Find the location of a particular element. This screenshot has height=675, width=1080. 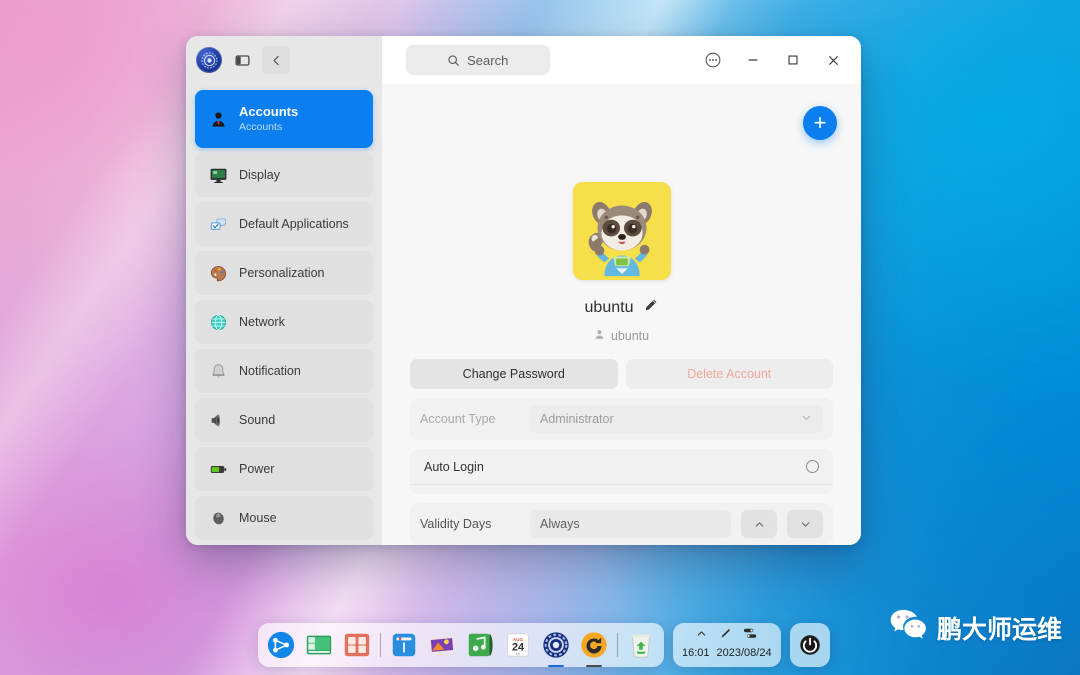

plus-icon: + is located at coordinates (820, 122).